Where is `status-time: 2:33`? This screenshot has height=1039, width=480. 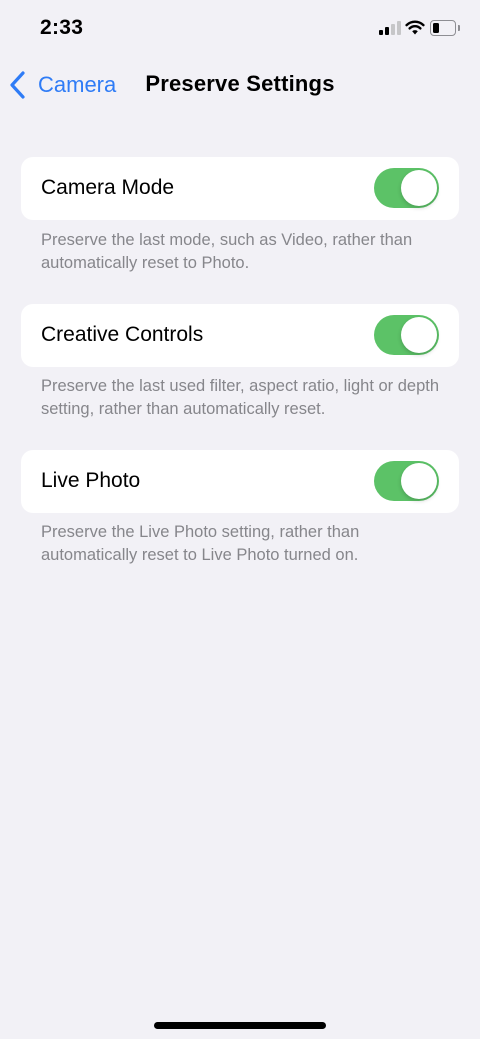
status-time: 2:33 is located at coordinates (62, 27).